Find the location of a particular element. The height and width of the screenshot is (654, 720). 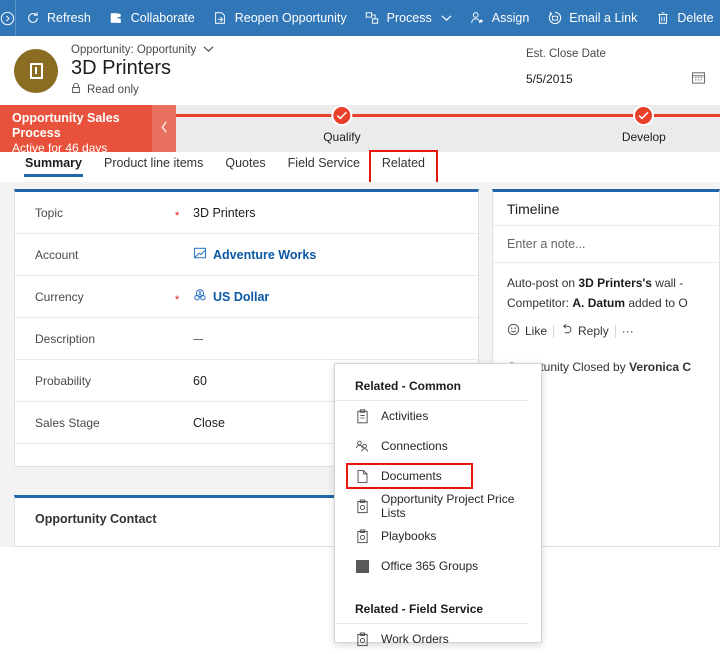

field-probability-label: Probability is located at coordinates (63, 380).